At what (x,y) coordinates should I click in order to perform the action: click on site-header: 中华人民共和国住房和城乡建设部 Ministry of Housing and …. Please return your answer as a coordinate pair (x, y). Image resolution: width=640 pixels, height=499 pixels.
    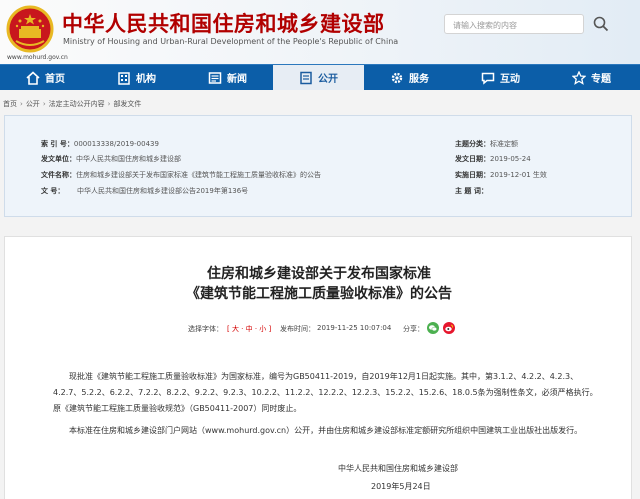
    Looking at the image, I should click on (320, 32).